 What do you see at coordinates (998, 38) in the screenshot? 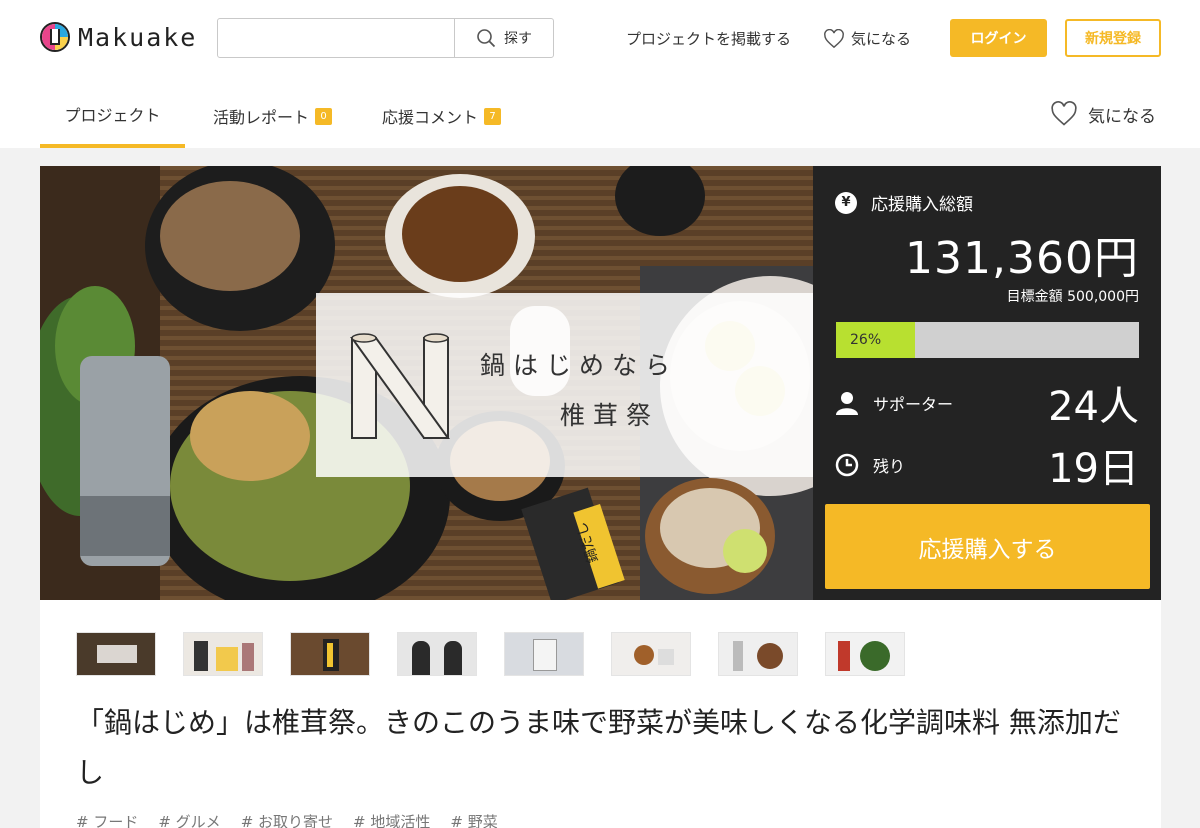
I see `login-button: ログイン` at bounding box center [998, 38].